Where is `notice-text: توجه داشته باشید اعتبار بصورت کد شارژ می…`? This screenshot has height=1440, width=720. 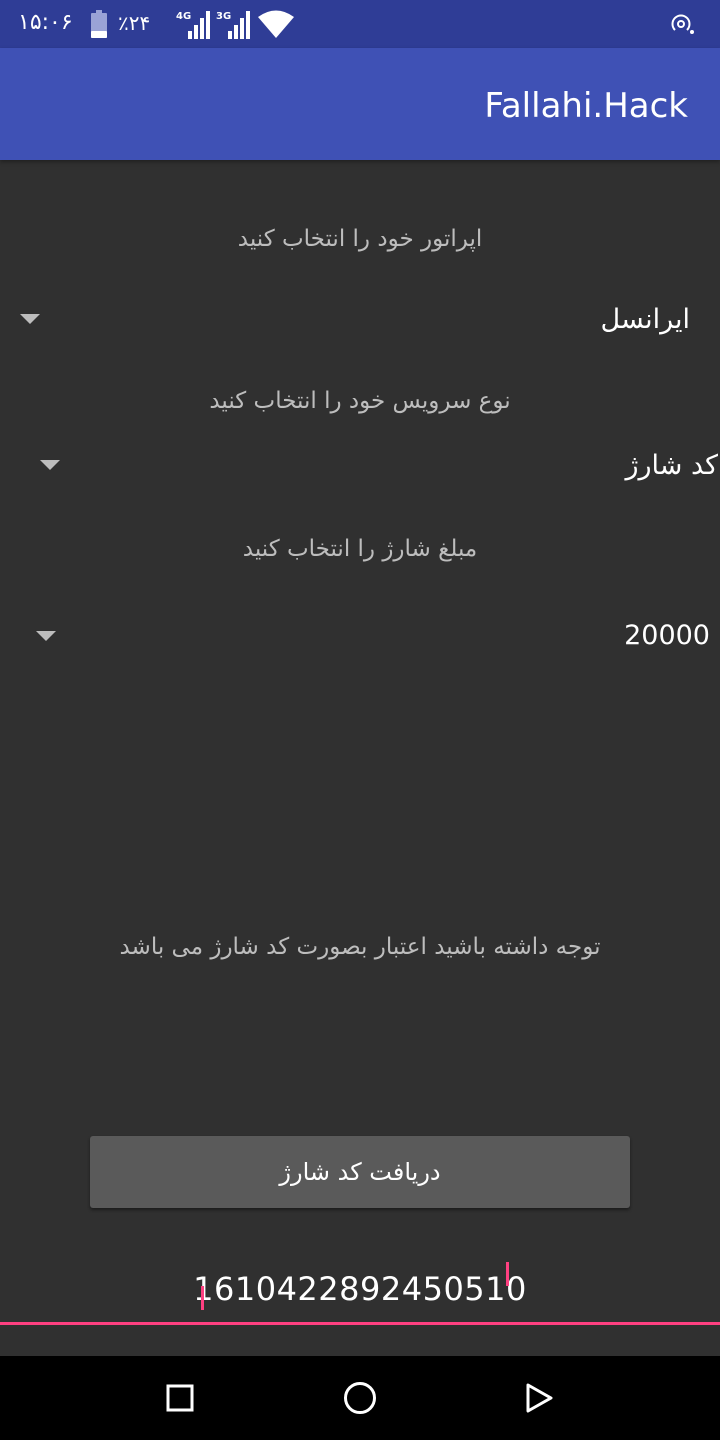 notice-text: توجه داشته باشید اعتبار بصورت کد شارژ می… is located at coordinates (360, 947).